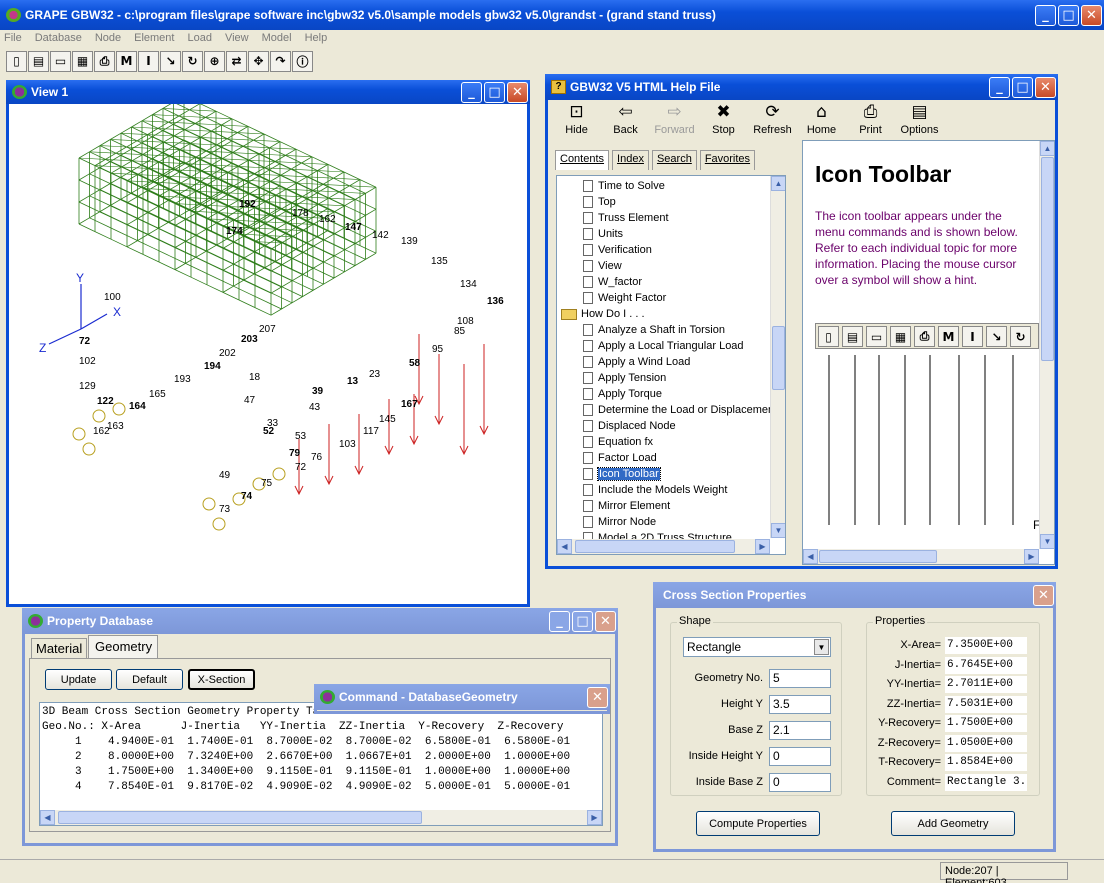  I want to click on help-maximize-button: □, so click(1022, 87).